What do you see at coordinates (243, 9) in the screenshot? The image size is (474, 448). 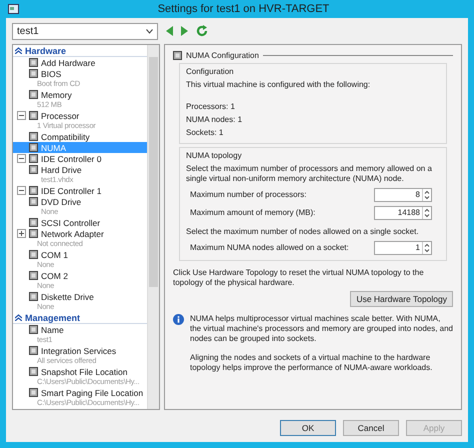 I see `window-title: Settings for test1 on HVR-TARGET` at bounding box center [243, 9].